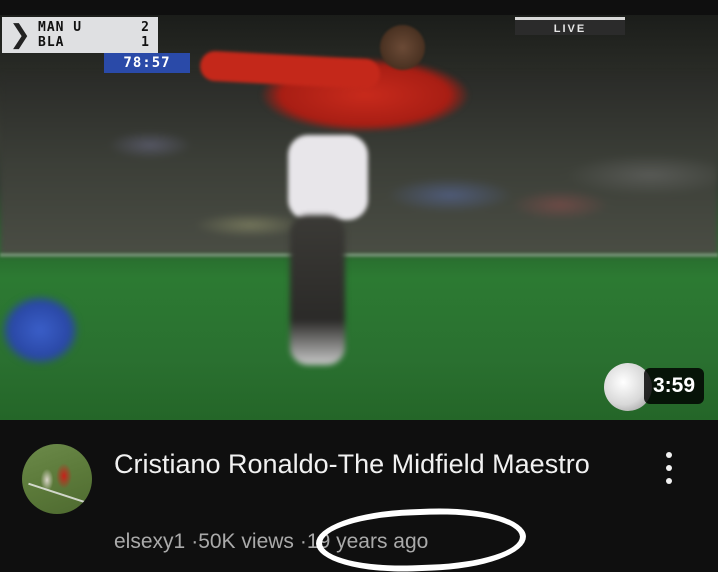  I want to click on chevron-right-icon: ❯, so click(20, 35).